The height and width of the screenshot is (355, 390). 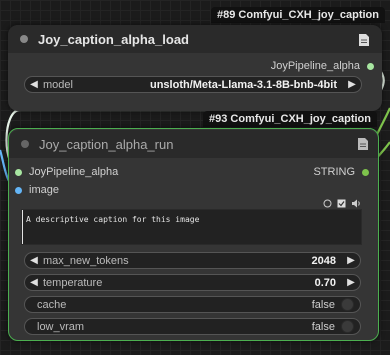 What do you see at coordinates (325, 282) in the screenshot?
I see `widget-value: 0.70` at bounding box center [325, 282].